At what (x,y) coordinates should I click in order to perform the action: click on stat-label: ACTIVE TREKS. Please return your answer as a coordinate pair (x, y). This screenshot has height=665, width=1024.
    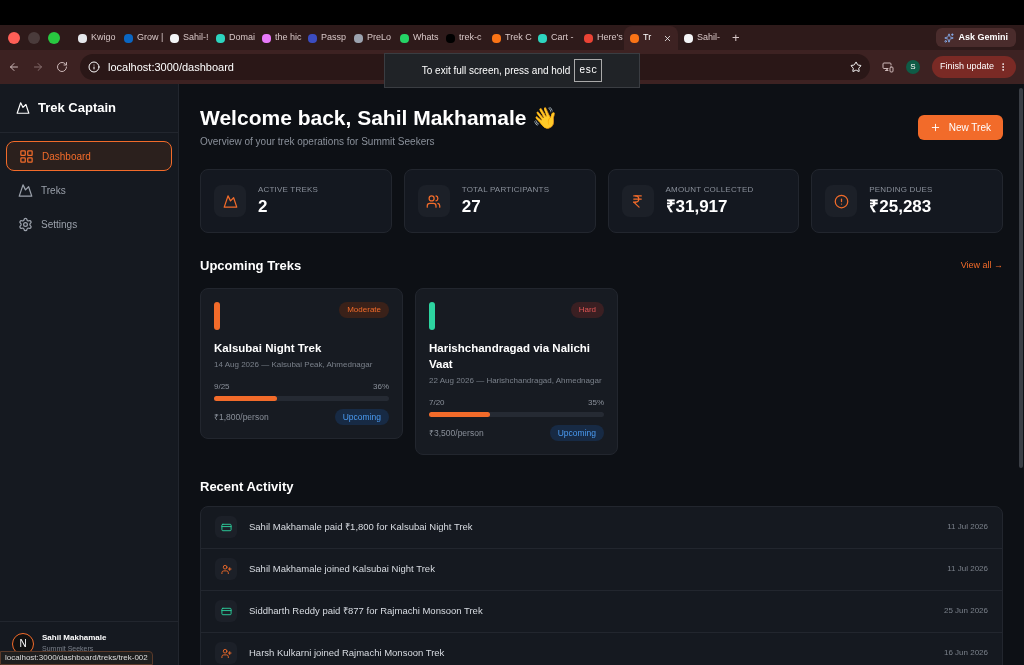
    Looking at the image, I should click on (288, 190).